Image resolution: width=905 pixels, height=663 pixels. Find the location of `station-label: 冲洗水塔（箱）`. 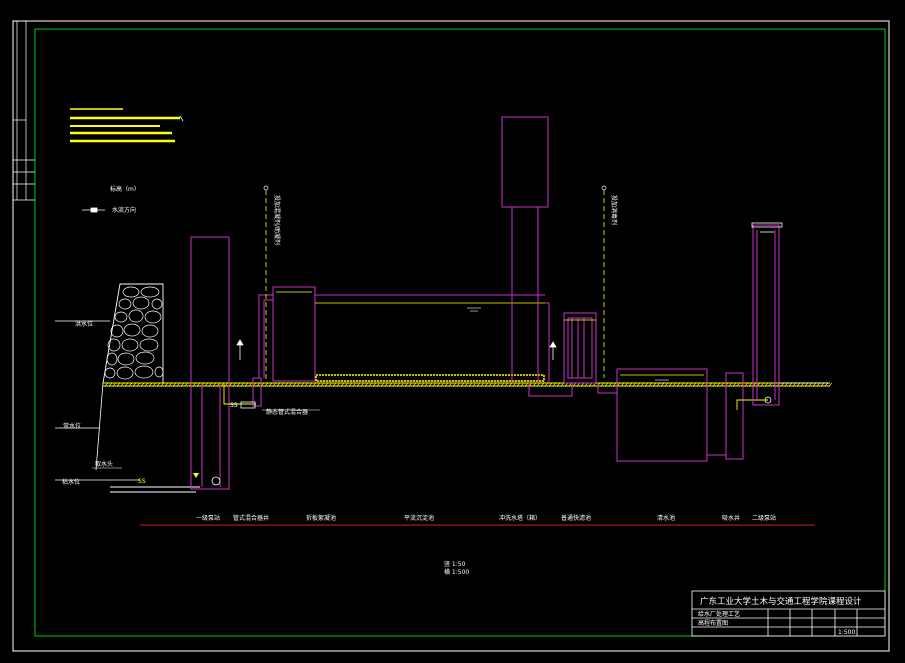

station-label: 冲洗水塔（箱） is located at coordinates (520, 518).